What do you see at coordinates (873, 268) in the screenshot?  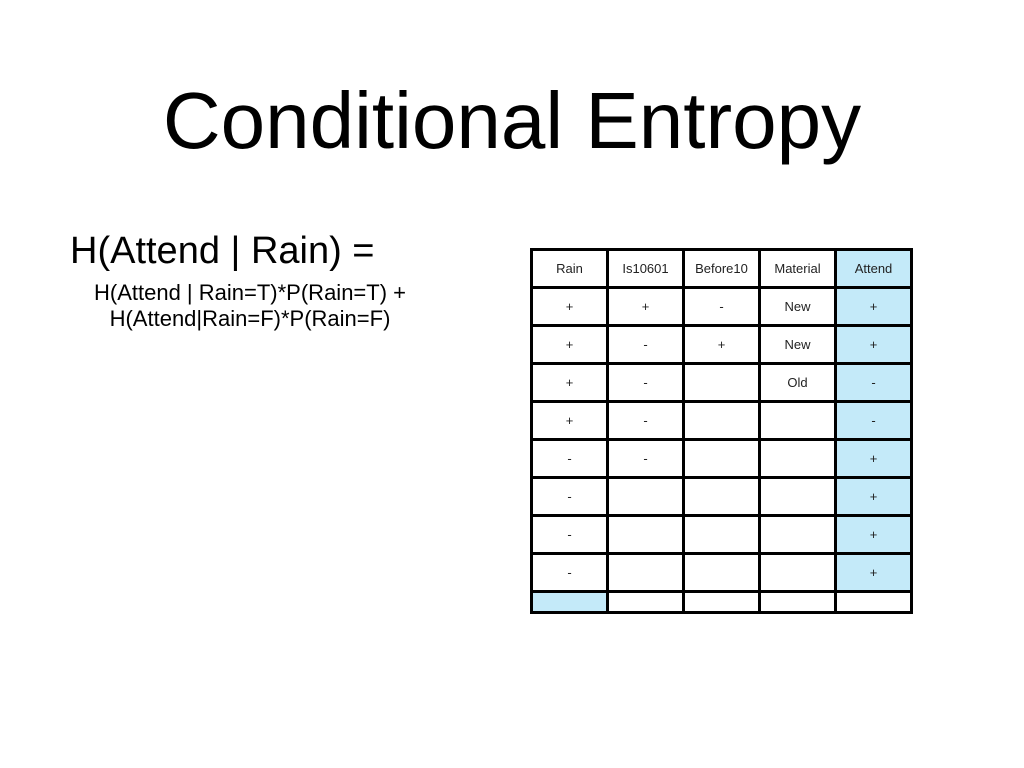 I see `column-header-attend: Attend` at bounding box center [873, 268].